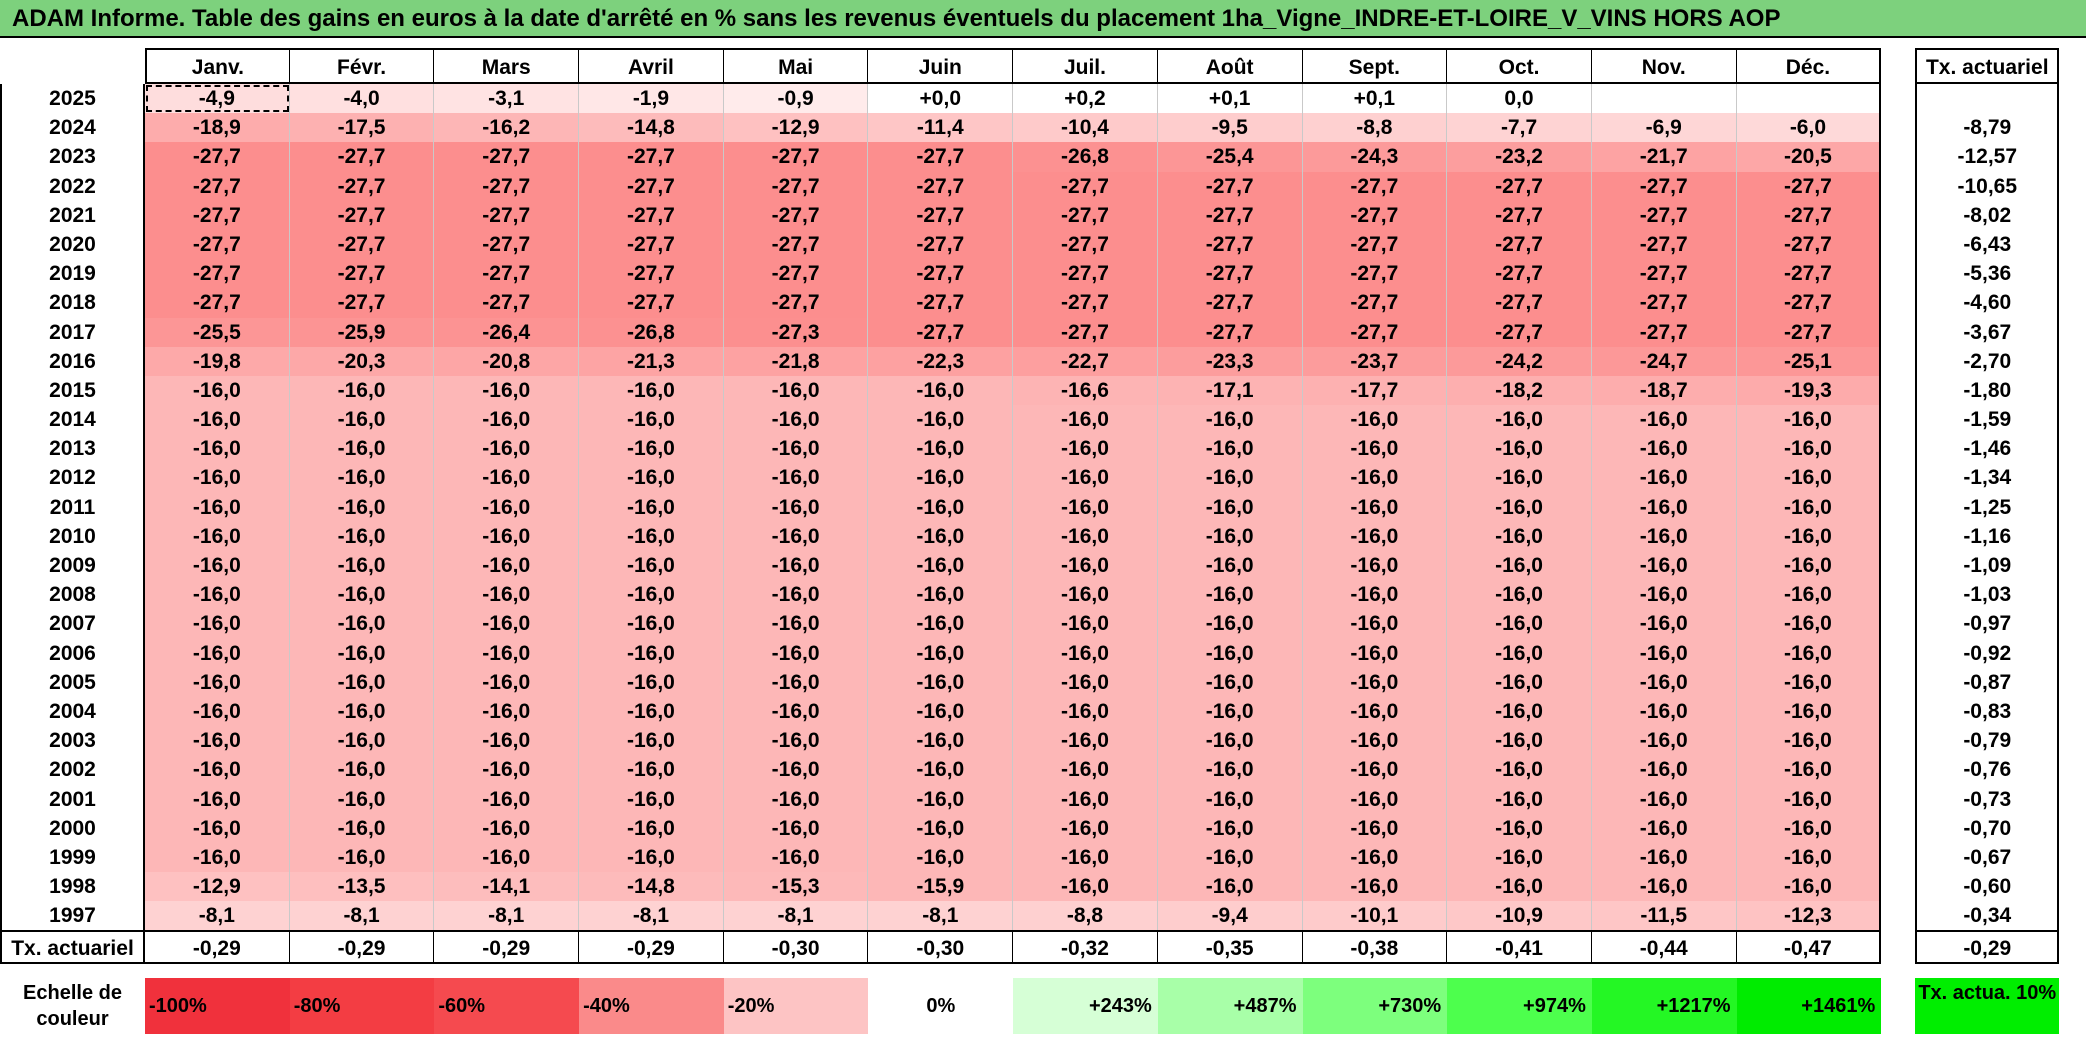  Describe the element at coordinates (362, 332) in the screenshot. I see `table-cell: -25,9` at that location.